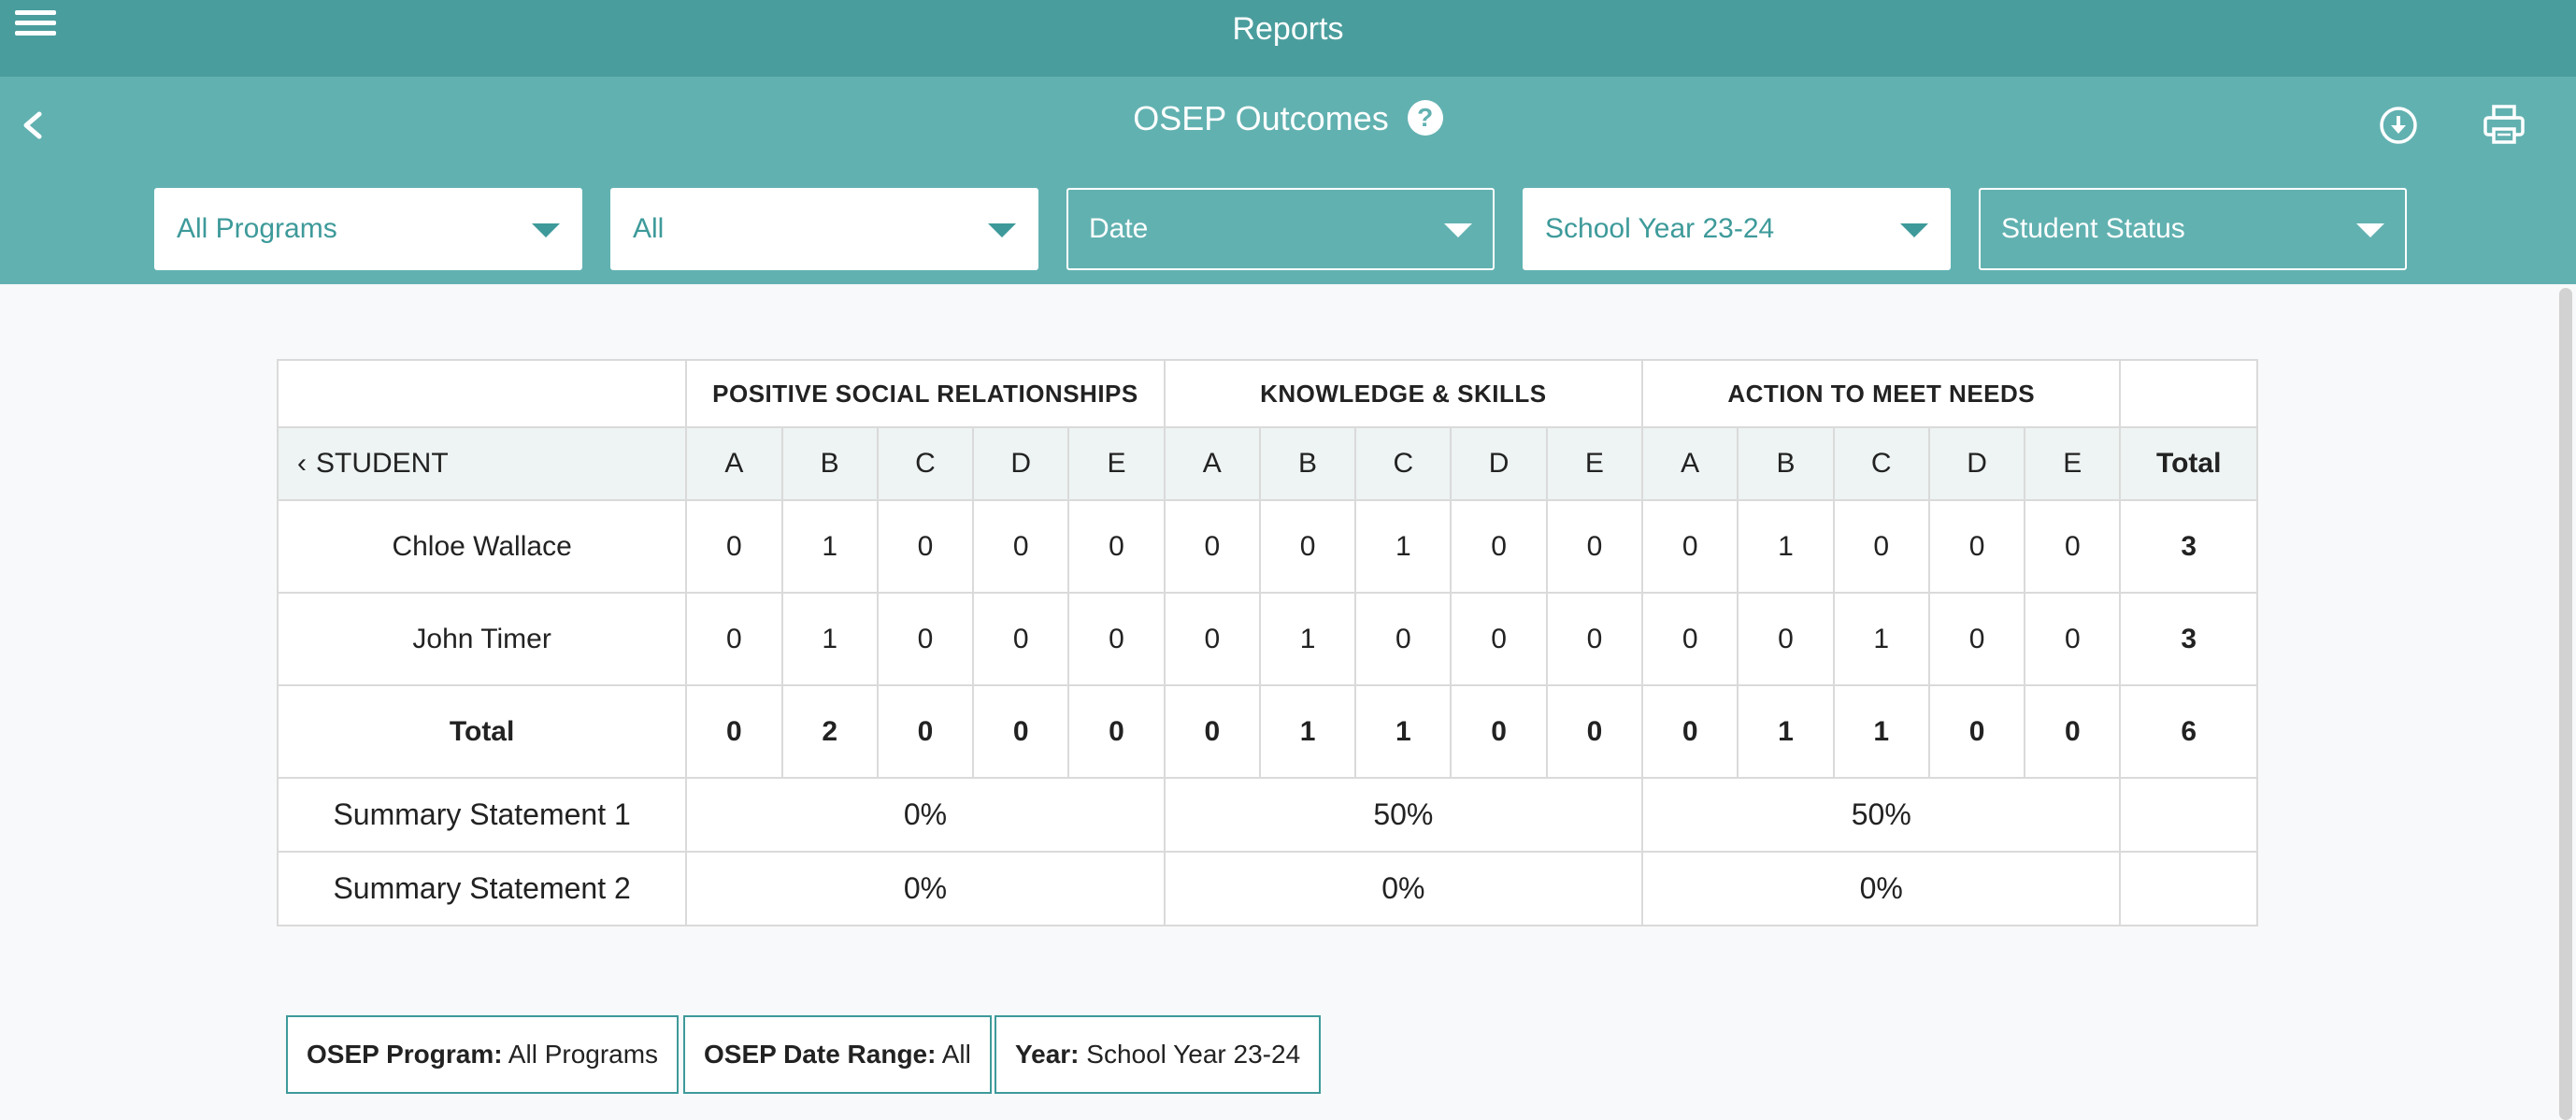 This screenshot has height=1120, width=2576. Describe the element at coordinates (956, 1054) in the screenshot. I see `chip-value: All` at that location.